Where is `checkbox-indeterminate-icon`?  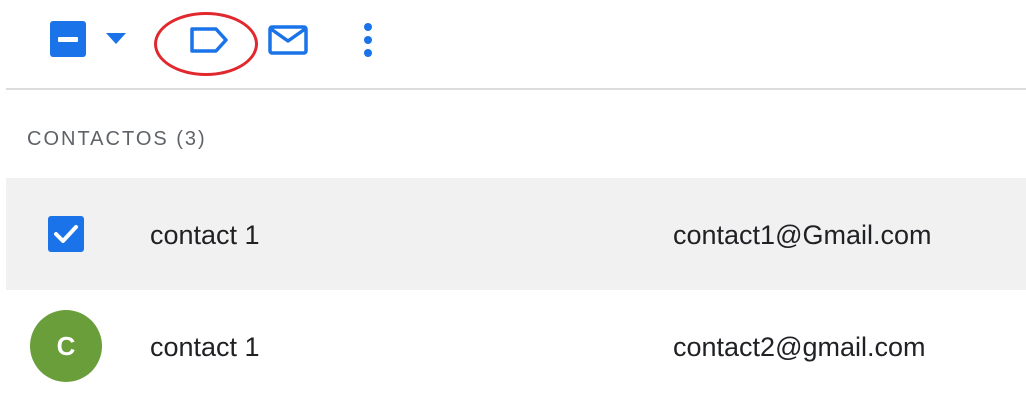
checkbox-indeterminate-icon is located at coordinates (68, 39).